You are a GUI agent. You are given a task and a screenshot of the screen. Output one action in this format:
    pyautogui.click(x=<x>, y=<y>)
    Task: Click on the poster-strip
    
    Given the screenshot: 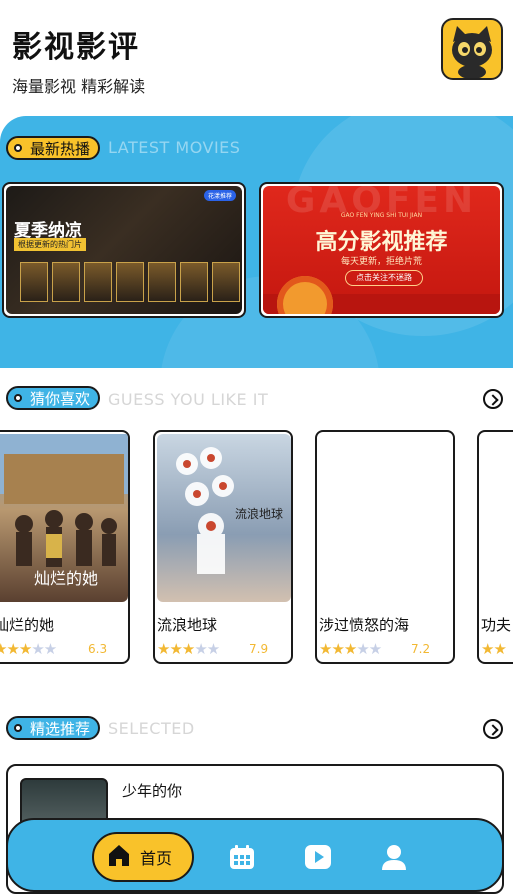 What is the action you would take?
    pyautogui.click(x=130, y=282)
    